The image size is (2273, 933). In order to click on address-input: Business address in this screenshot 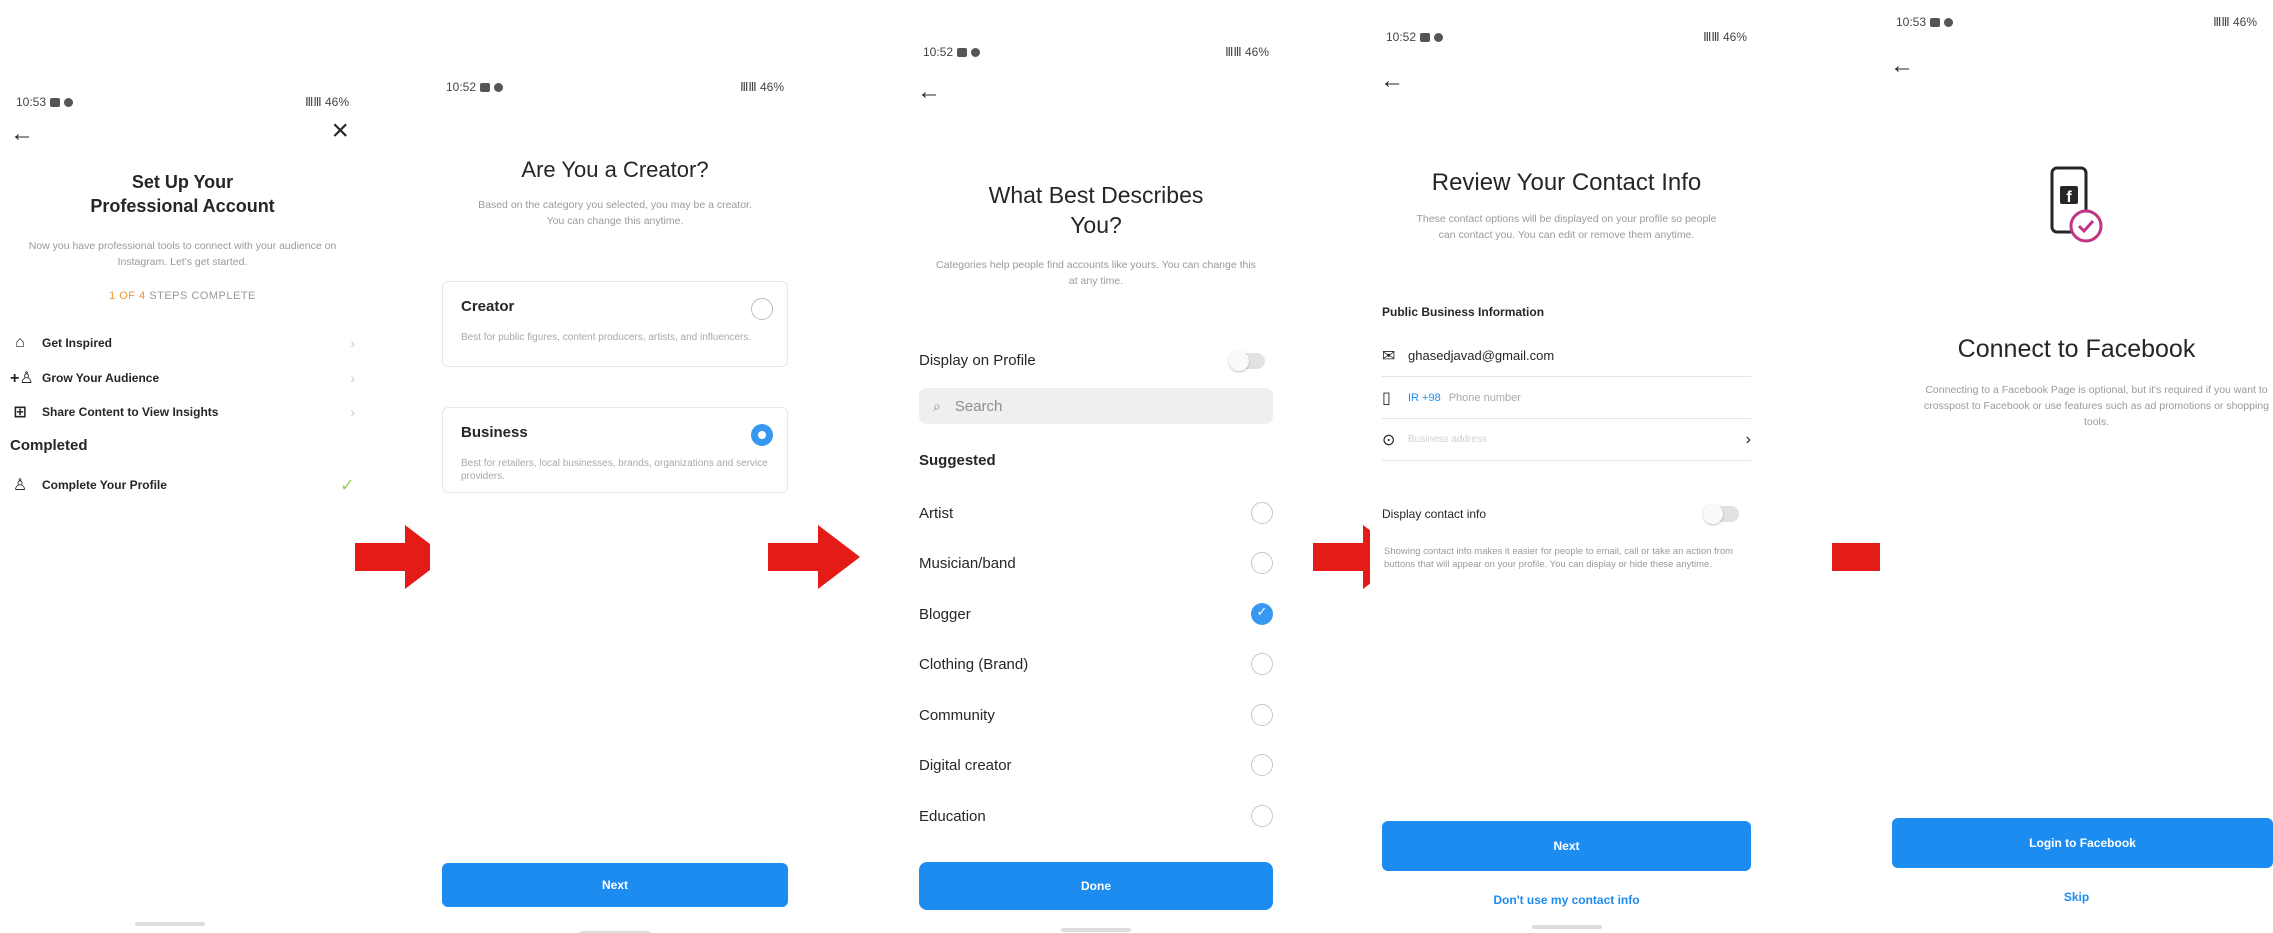, I will do `click(1447, 439)`.